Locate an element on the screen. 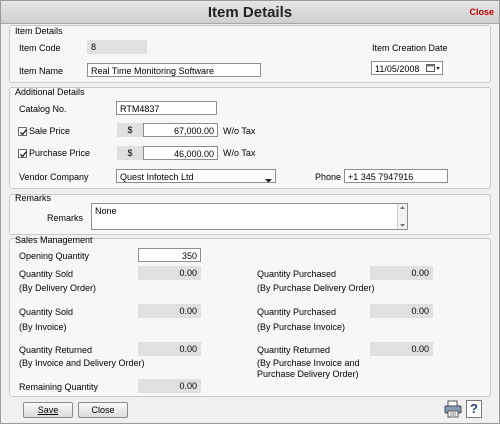 The width and height of the screenshot is (500, 424). remarks-value: None is located at coordinates (106, 211).